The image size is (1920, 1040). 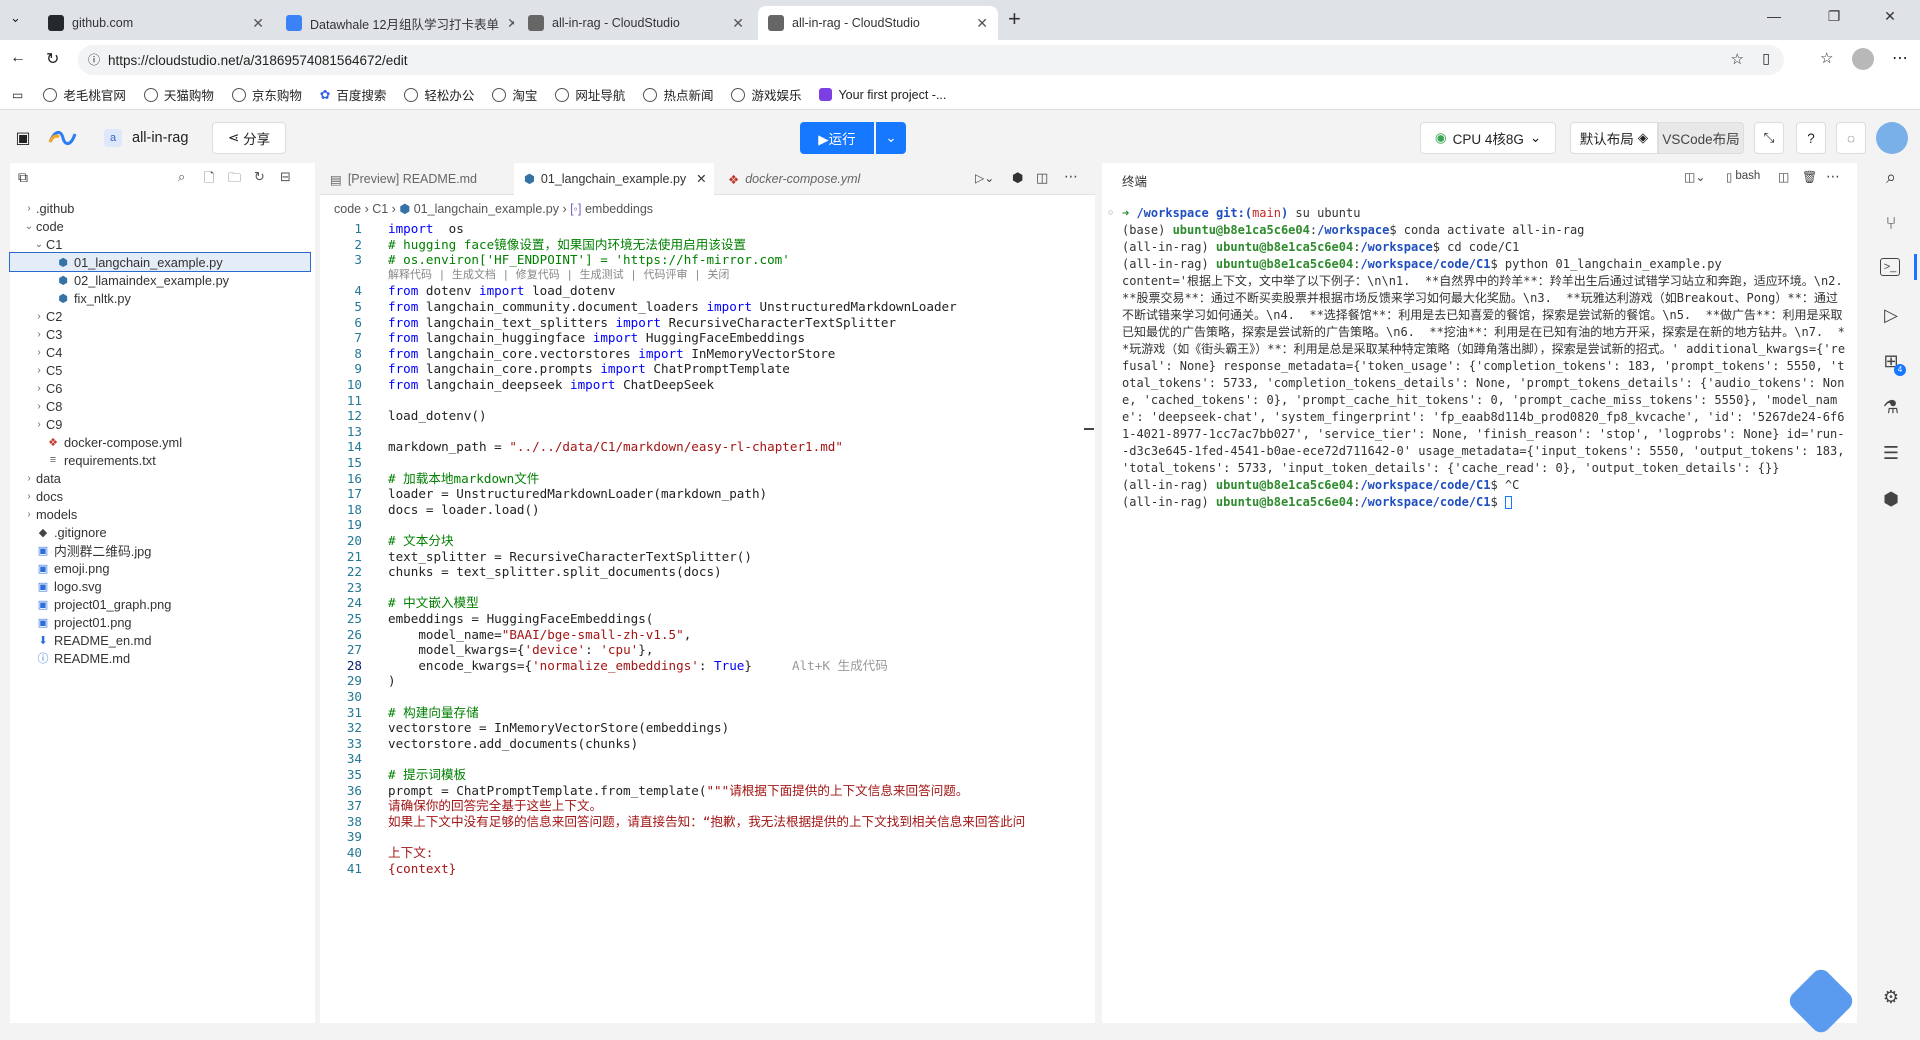 What do you see at coordinates (984, 178) in the screenshot?
I see `run-file-icon: ▷⌄` at bounding box center [984, 178].